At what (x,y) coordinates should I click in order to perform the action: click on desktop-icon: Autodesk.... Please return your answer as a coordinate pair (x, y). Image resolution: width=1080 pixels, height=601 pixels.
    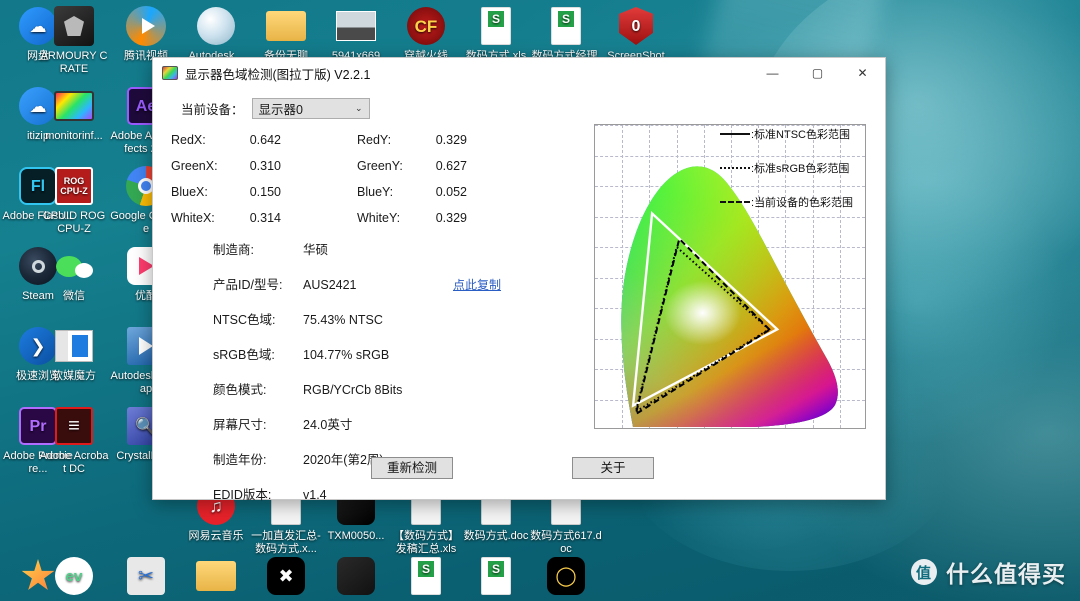
    Looking at the image, I should click on (216, 33).